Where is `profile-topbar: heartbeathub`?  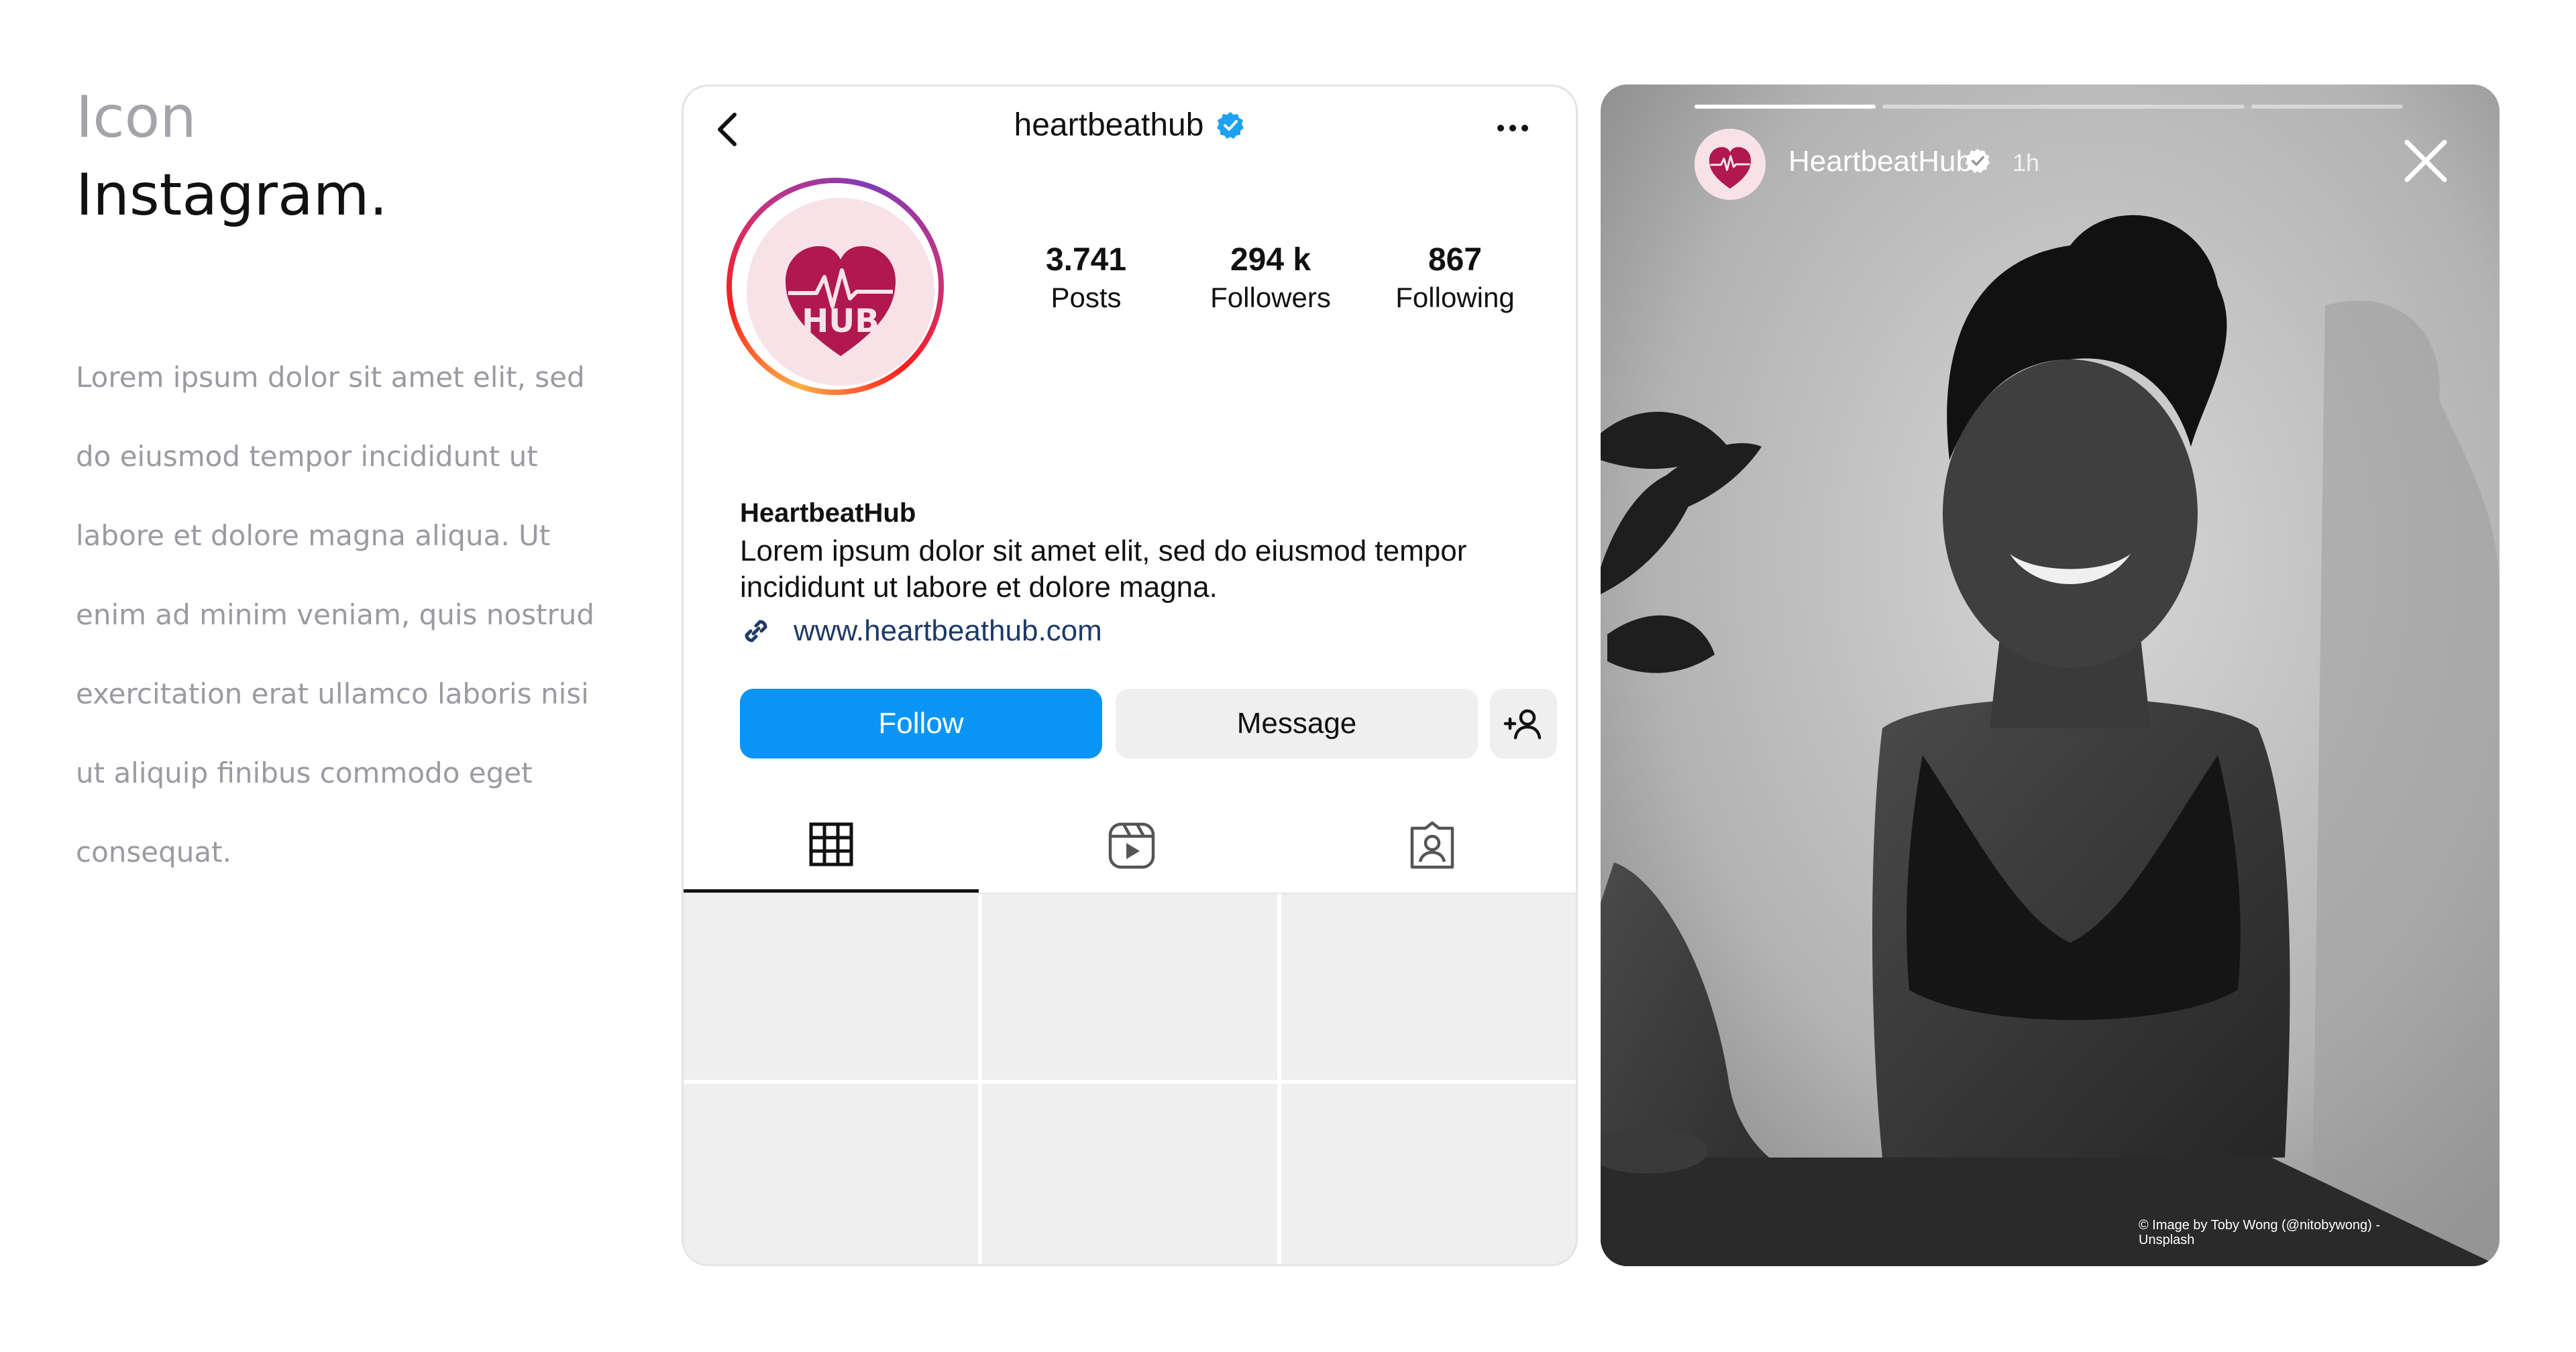 profile-topbar: heartbeathub is located at coordinates (1130, 130).